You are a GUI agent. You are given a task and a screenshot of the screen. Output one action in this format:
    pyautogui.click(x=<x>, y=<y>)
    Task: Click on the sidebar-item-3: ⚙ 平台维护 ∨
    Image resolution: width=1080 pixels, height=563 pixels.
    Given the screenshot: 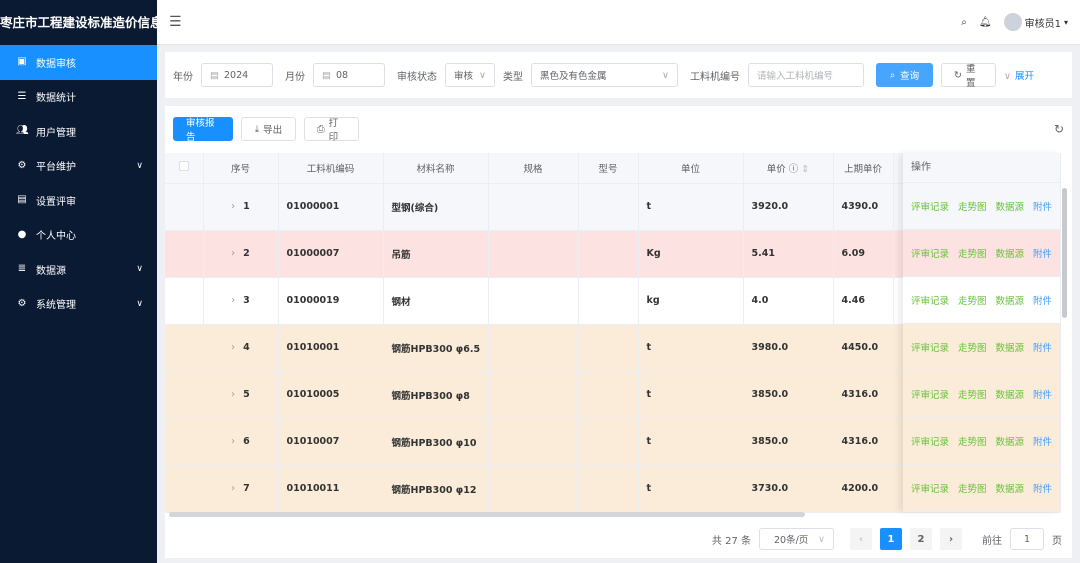 What is the action you would take?
    pyautogui.click(x=78, y=166)
    